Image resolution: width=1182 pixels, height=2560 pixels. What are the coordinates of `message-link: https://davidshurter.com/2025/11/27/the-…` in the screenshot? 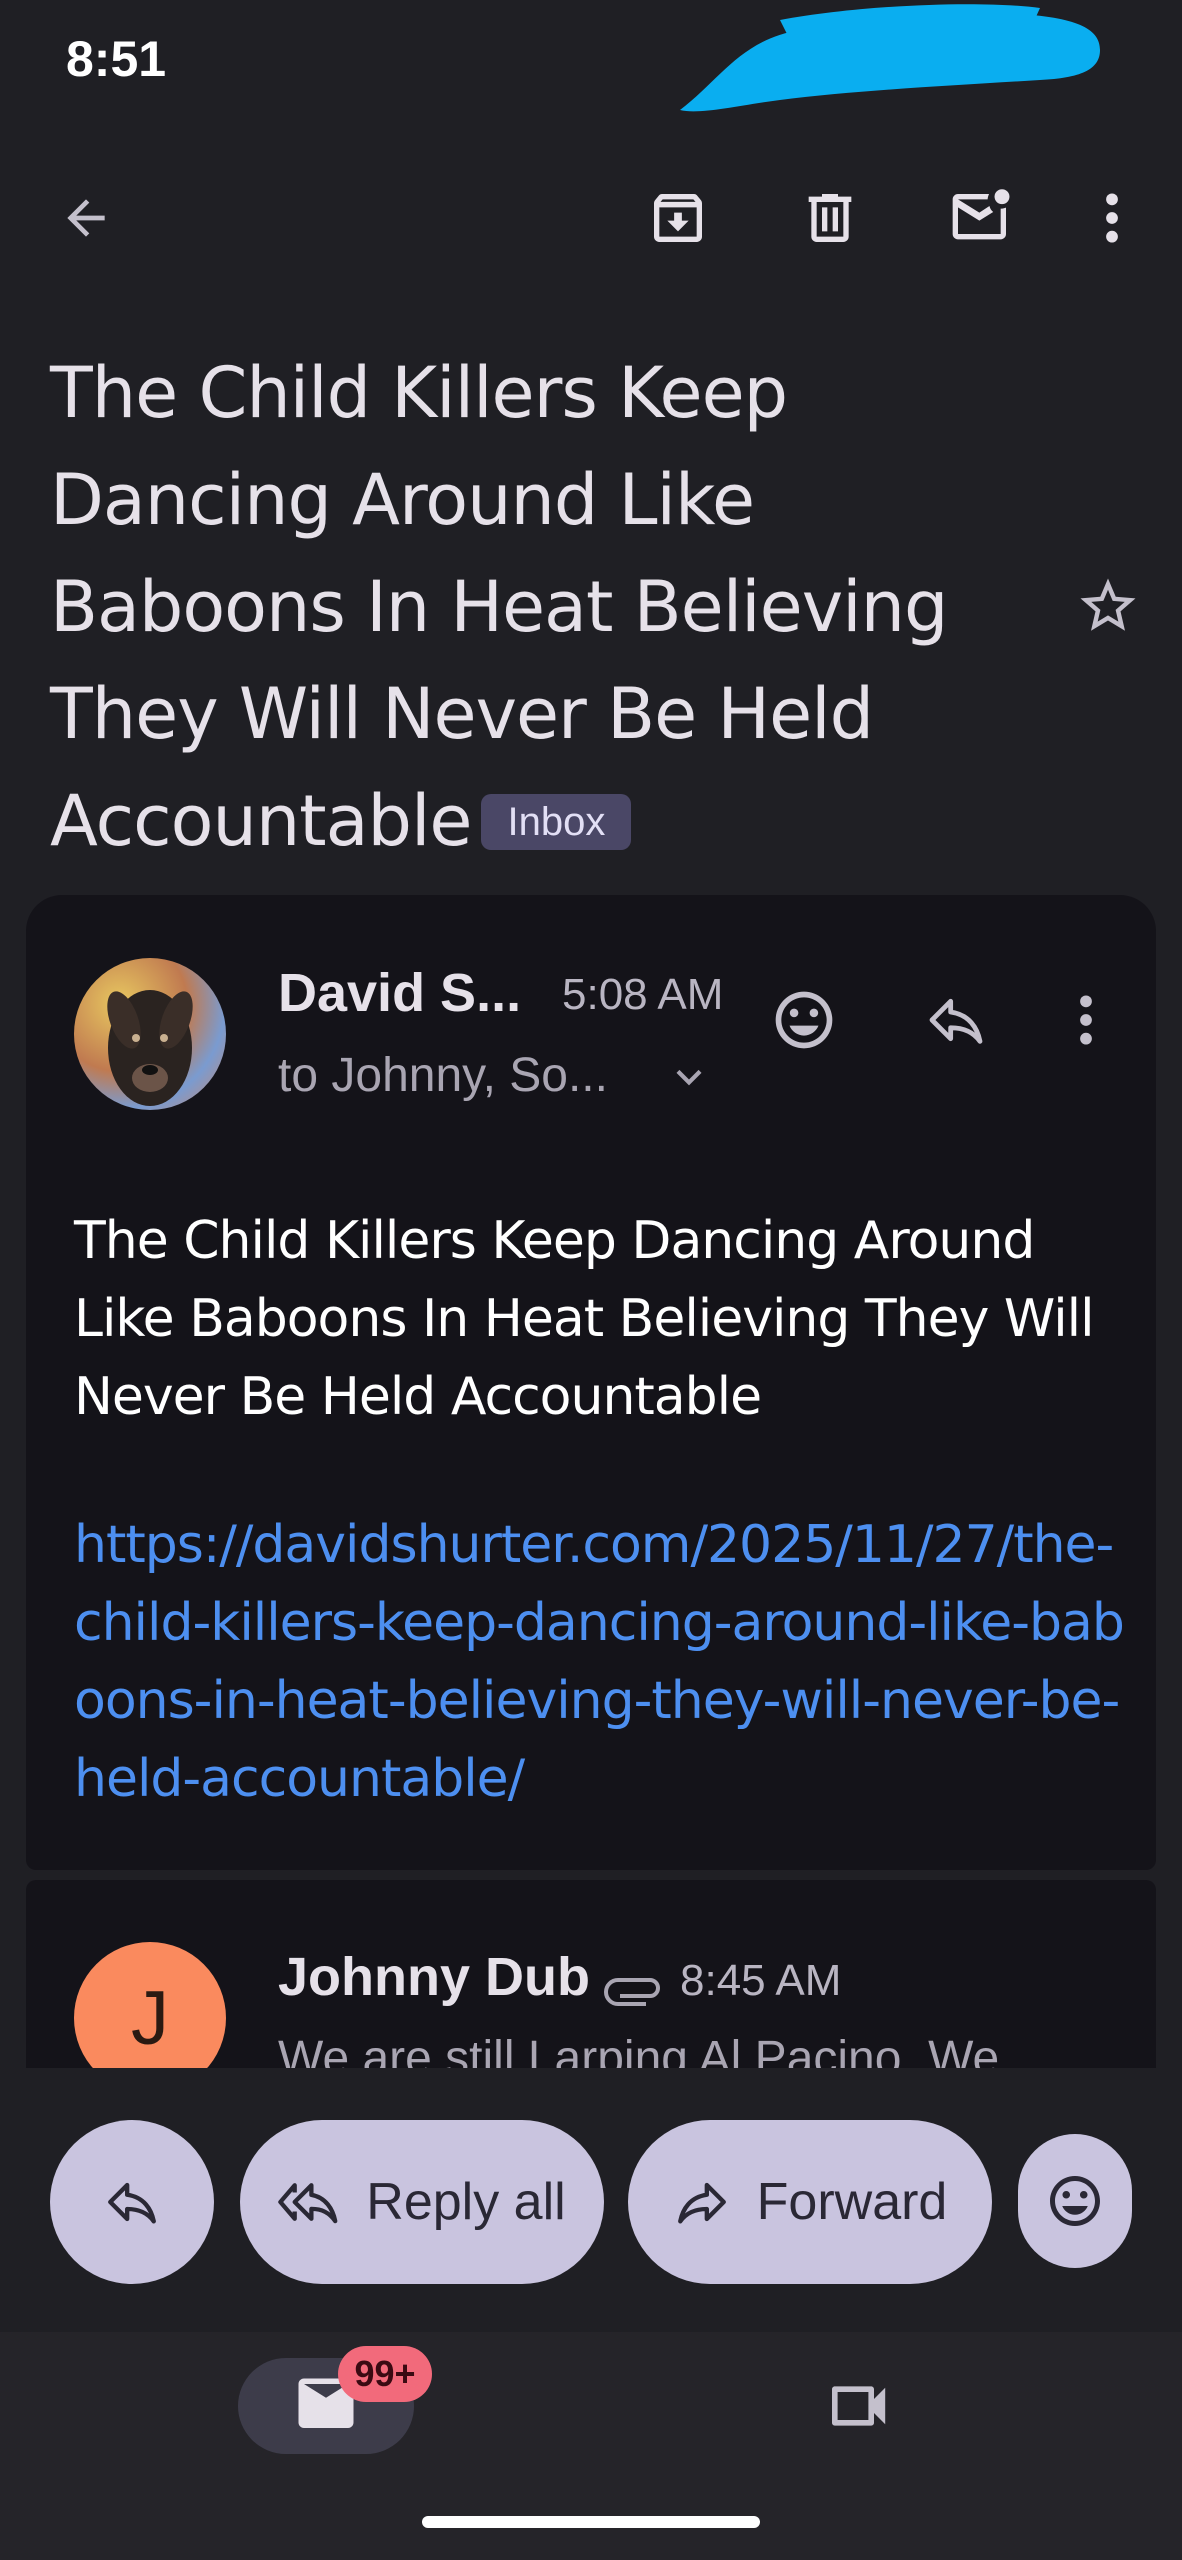 It's located at (604, 1662).